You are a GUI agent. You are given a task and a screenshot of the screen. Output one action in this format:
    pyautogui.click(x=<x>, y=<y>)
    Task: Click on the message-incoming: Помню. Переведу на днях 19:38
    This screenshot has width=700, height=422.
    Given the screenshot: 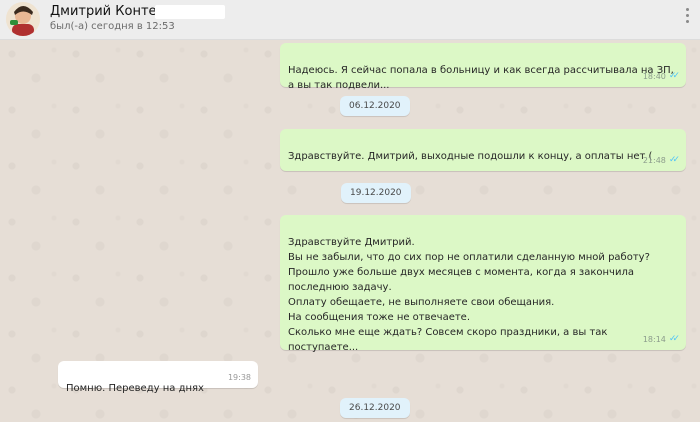 What is the action you would take?
    pyautogui.click(x=158, y=377)
    